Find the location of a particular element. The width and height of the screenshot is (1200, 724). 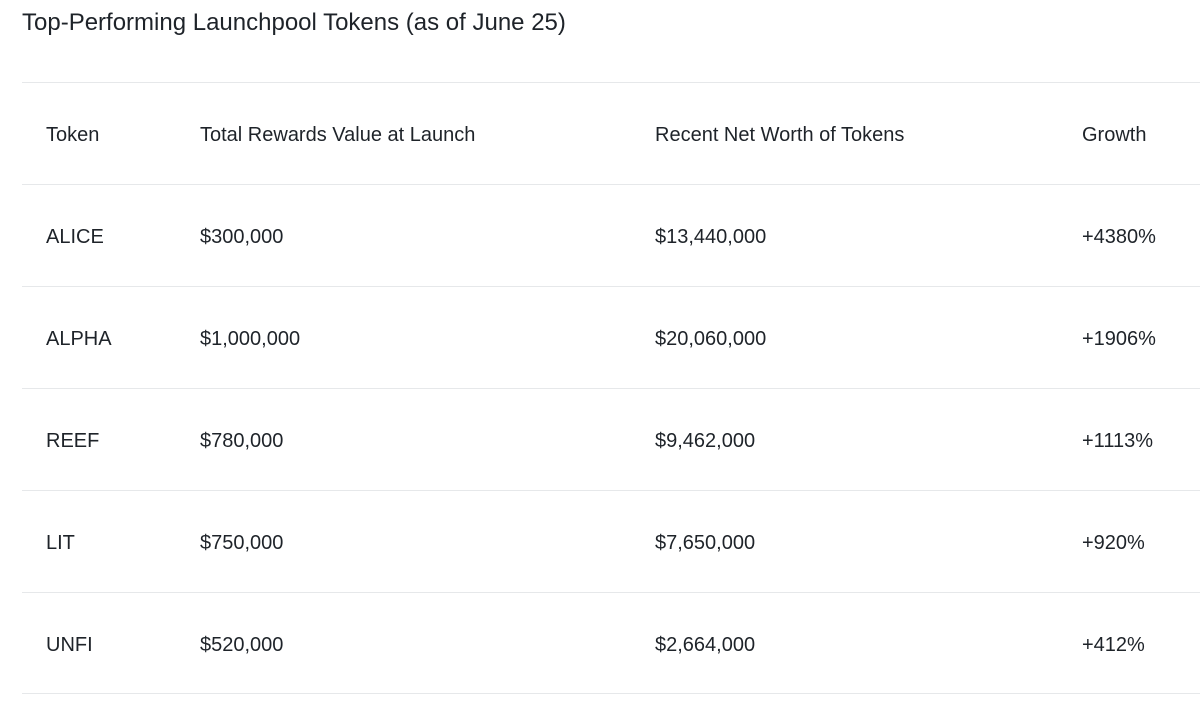

cell-growth: +412% is located at coordinates (1113, 645).